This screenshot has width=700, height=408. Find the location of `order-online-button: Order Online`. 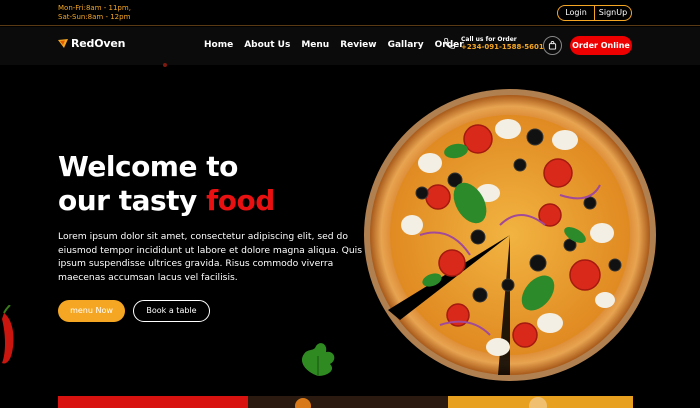

order-online-button: Order Online is located at coordinates (601, 45).